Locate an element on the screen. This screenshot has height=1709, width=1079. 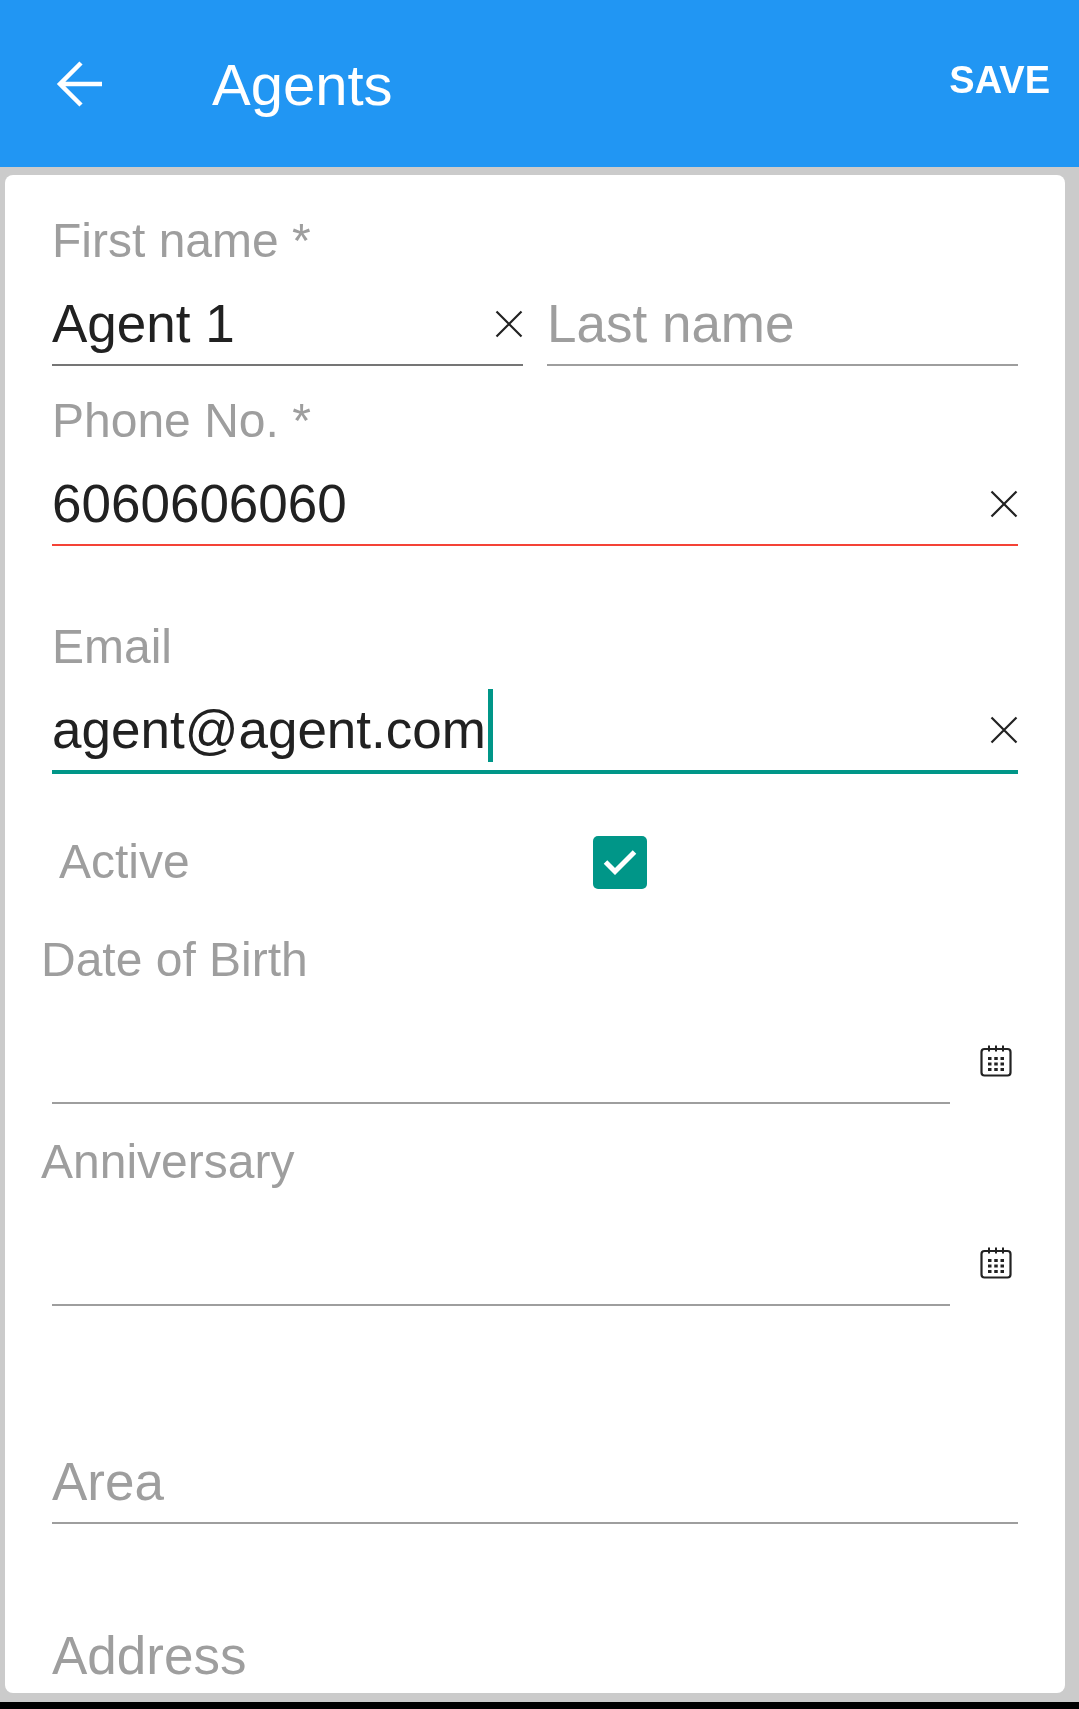
text-field: Last name is located at coordinates (782, 330).